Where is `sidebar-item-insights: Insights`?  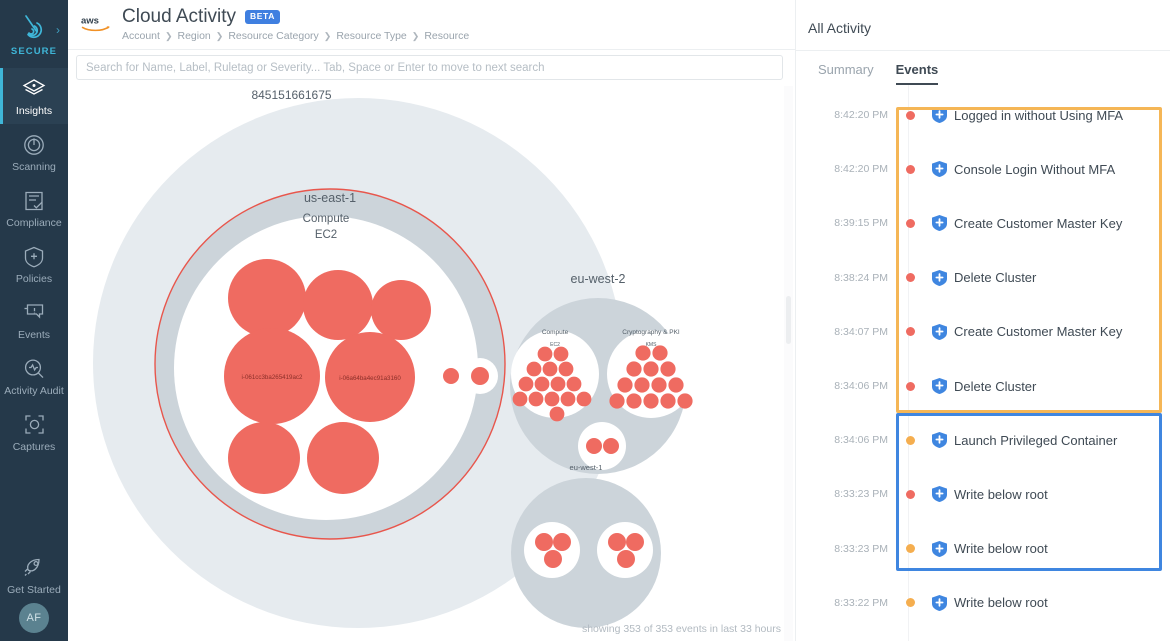
sidebar-item-insights: Insights is located at coordinates (34, 96).